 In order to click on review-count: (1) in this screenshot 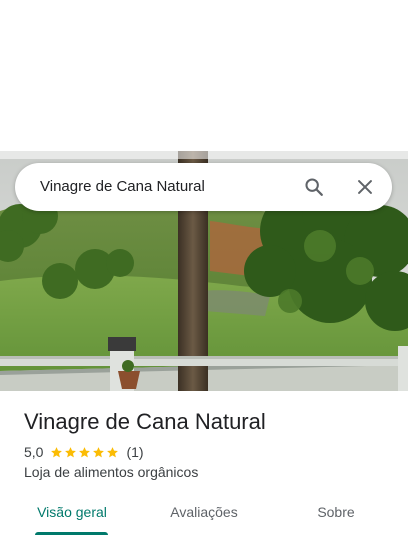, I will do `click(134, 452)`.